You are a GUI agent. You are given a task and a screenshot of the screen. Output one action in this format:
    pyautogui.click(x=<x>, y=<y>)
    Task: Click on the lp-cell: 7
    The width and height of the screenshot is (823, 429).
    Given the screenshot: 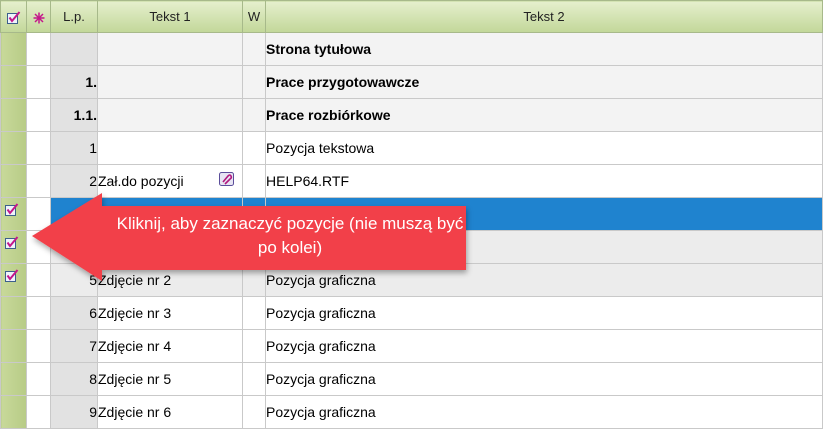 What is the action you would take?
    pyautogui.click(x=74, y=346)
    